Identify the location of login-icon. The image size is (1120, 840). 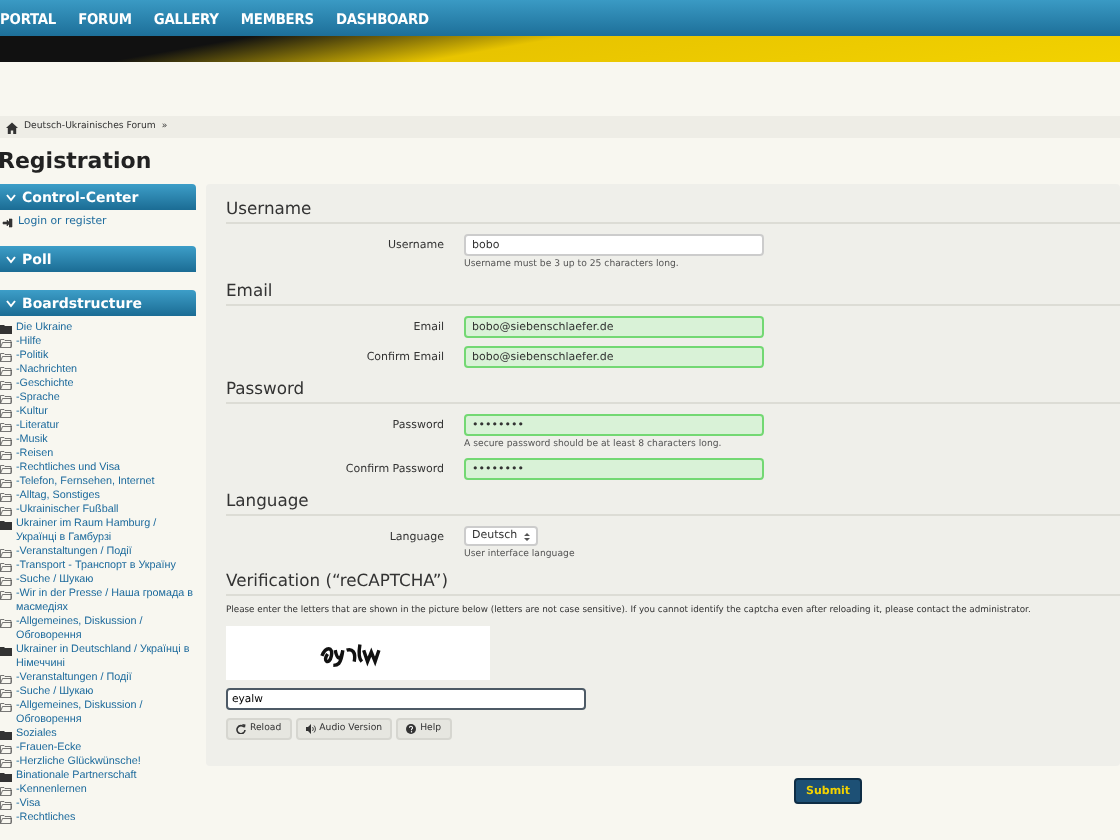
(8, 223).